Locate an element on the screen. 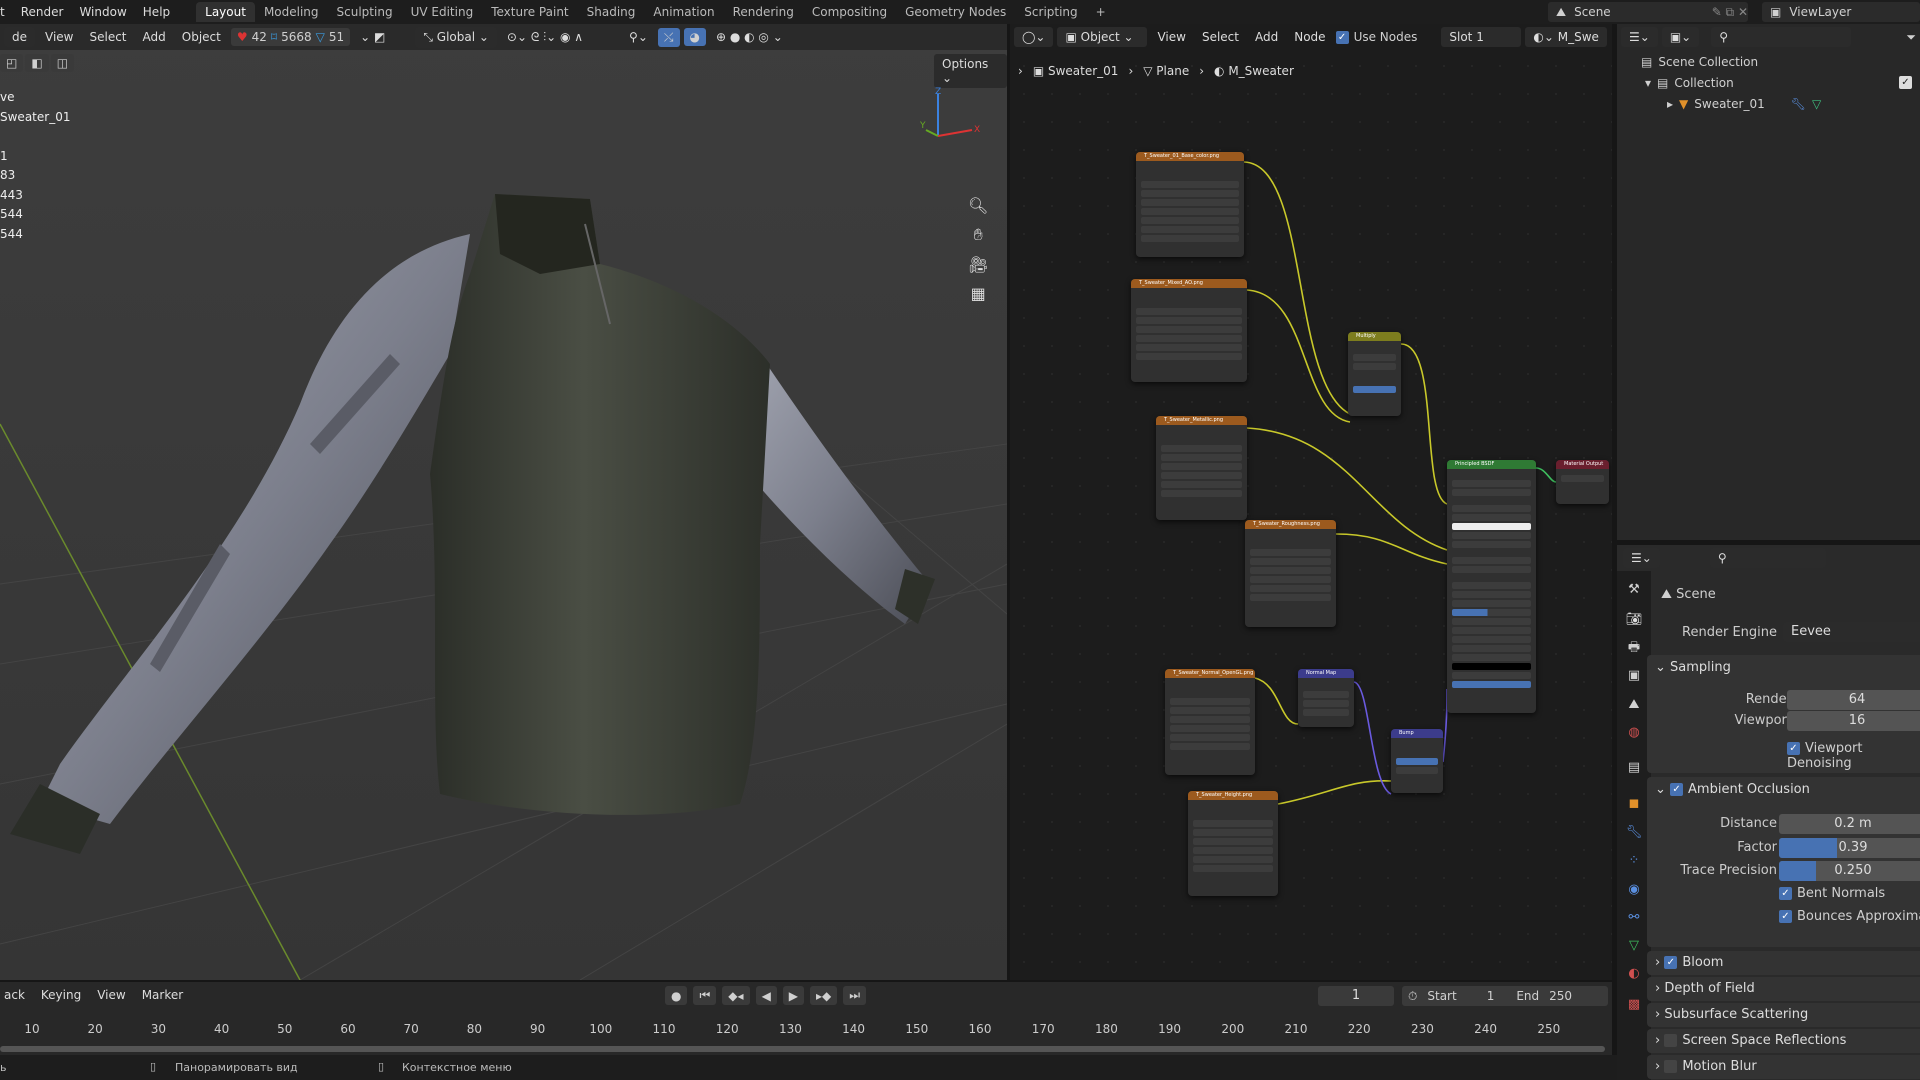 The width and height of the screenshot is (1920, 1080). sampling-header: ⌄ Sampling is located at coordinates (1693, 667).